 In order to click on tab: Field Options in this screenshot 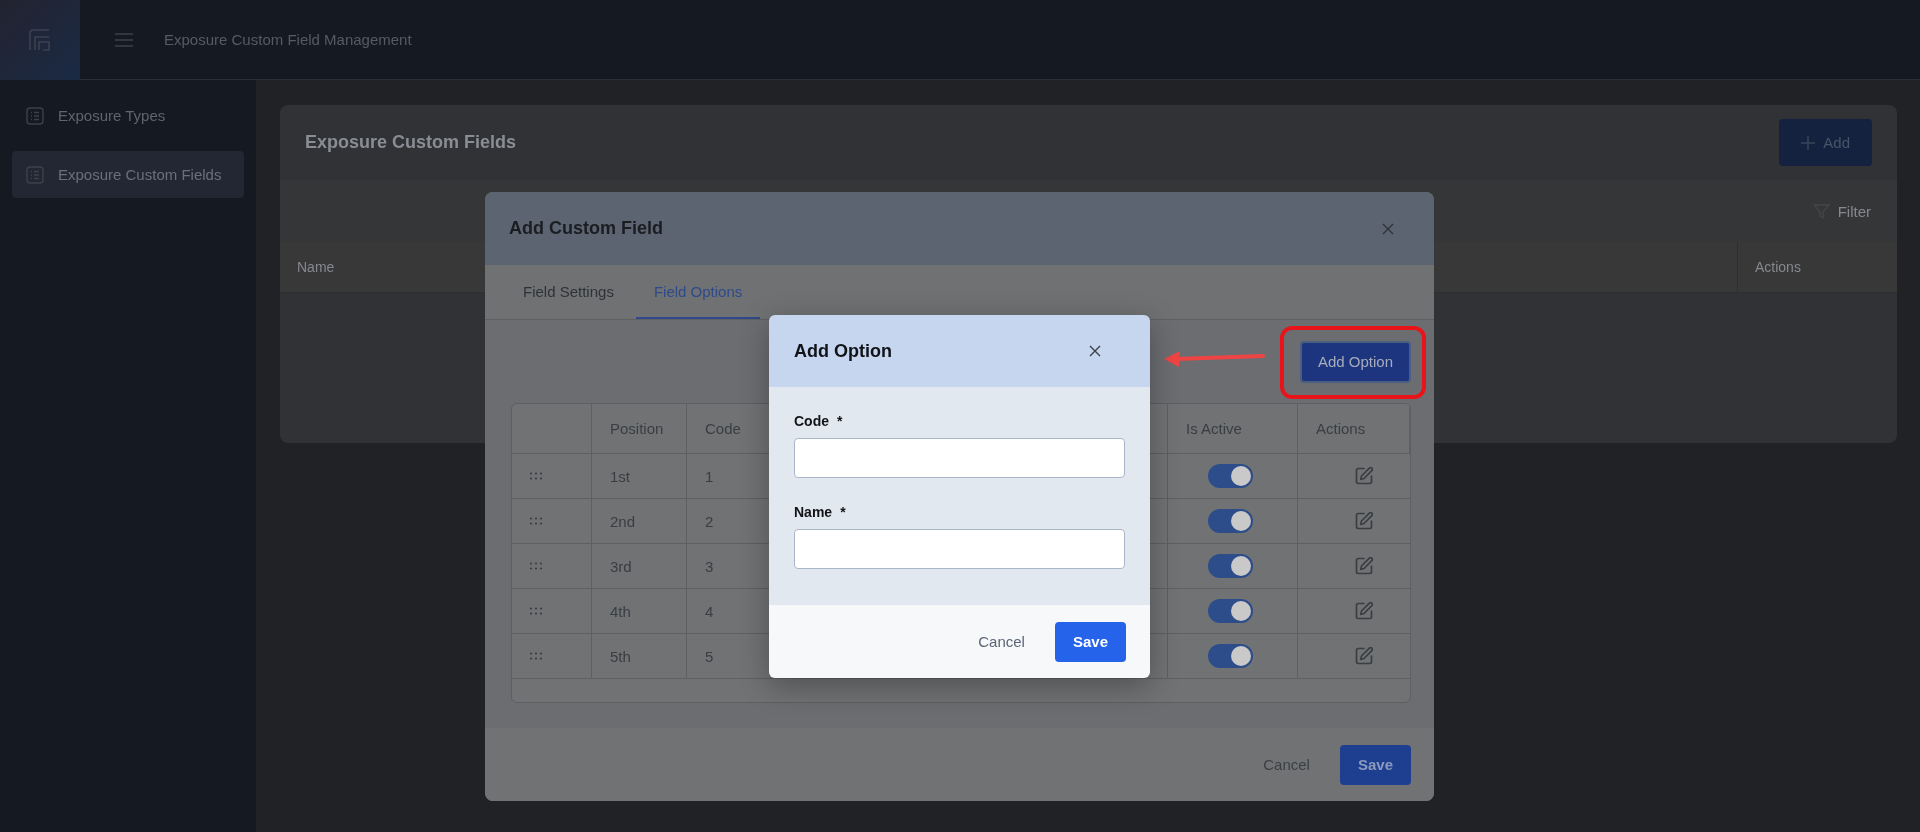, I will do `click(698, 292)`.